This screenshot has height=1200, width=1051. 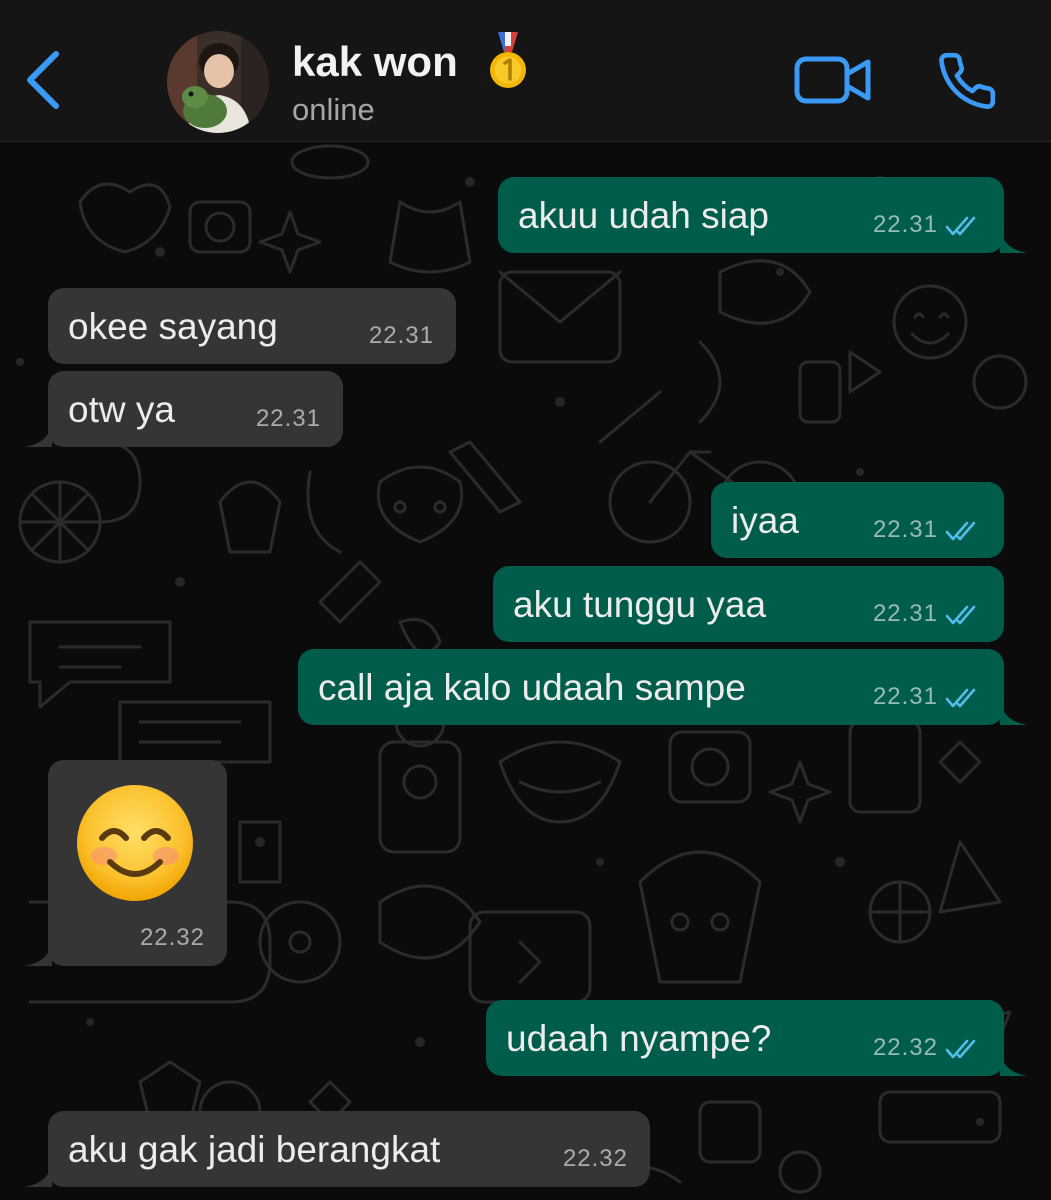 I want to click on message-bubble-outgoing: call aja kalo udaah sampe 22.31, so click(x=663, y=687).